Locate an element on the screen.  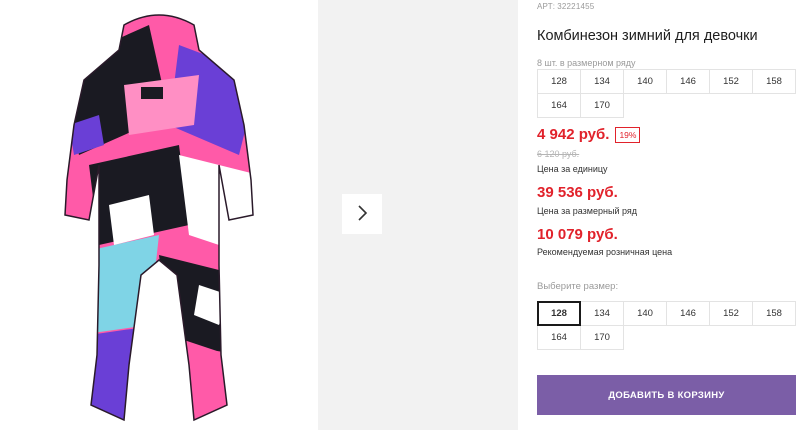
sku-label: АРТ: is located at coordinates (546, 6).